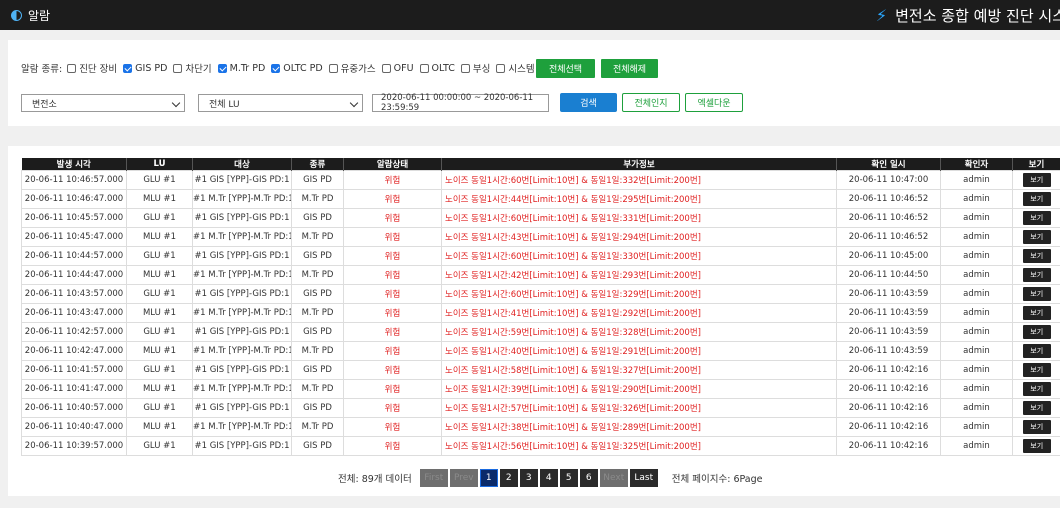 The height and width of the screenshot is (508, 1060). What do you see at coordinates (508, 478) in the screenshot?
I see `page-number-button: 2` at bounding box center [508, 478].